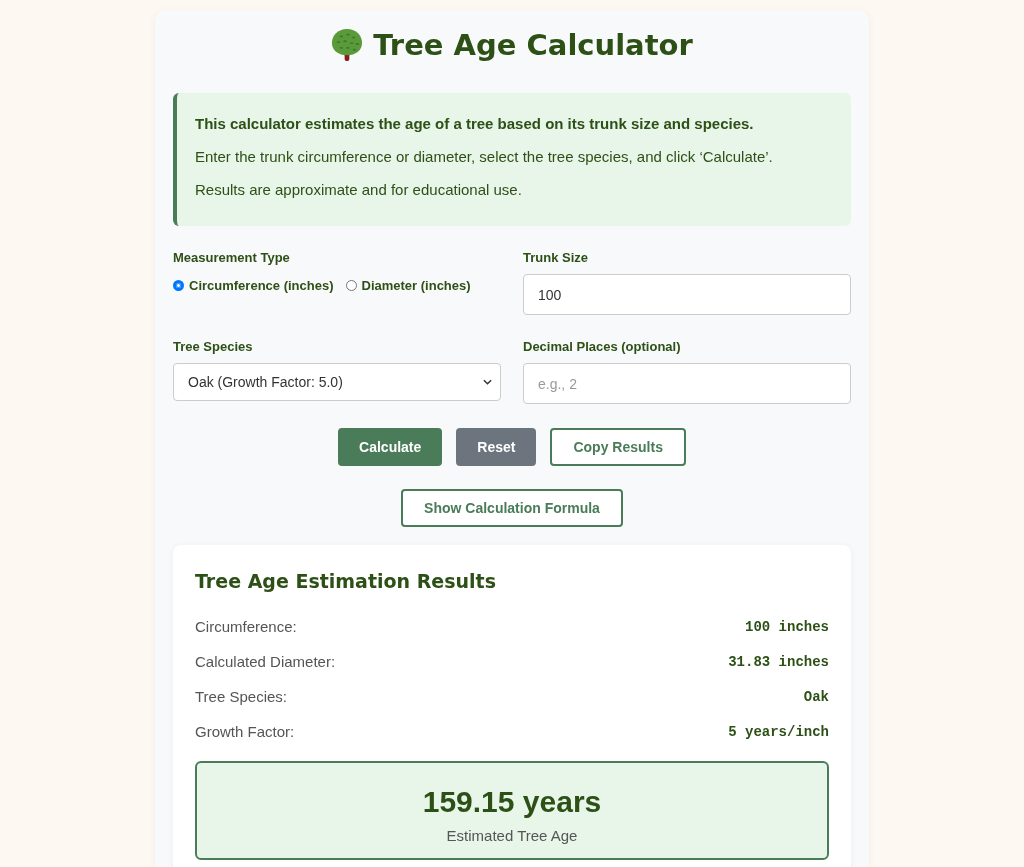 The image size is (1024, 867). What do you see at coordinates (241, 696) in the screenshot?
I see `result-label: Tree Species:` at bounding box center [241, 696].